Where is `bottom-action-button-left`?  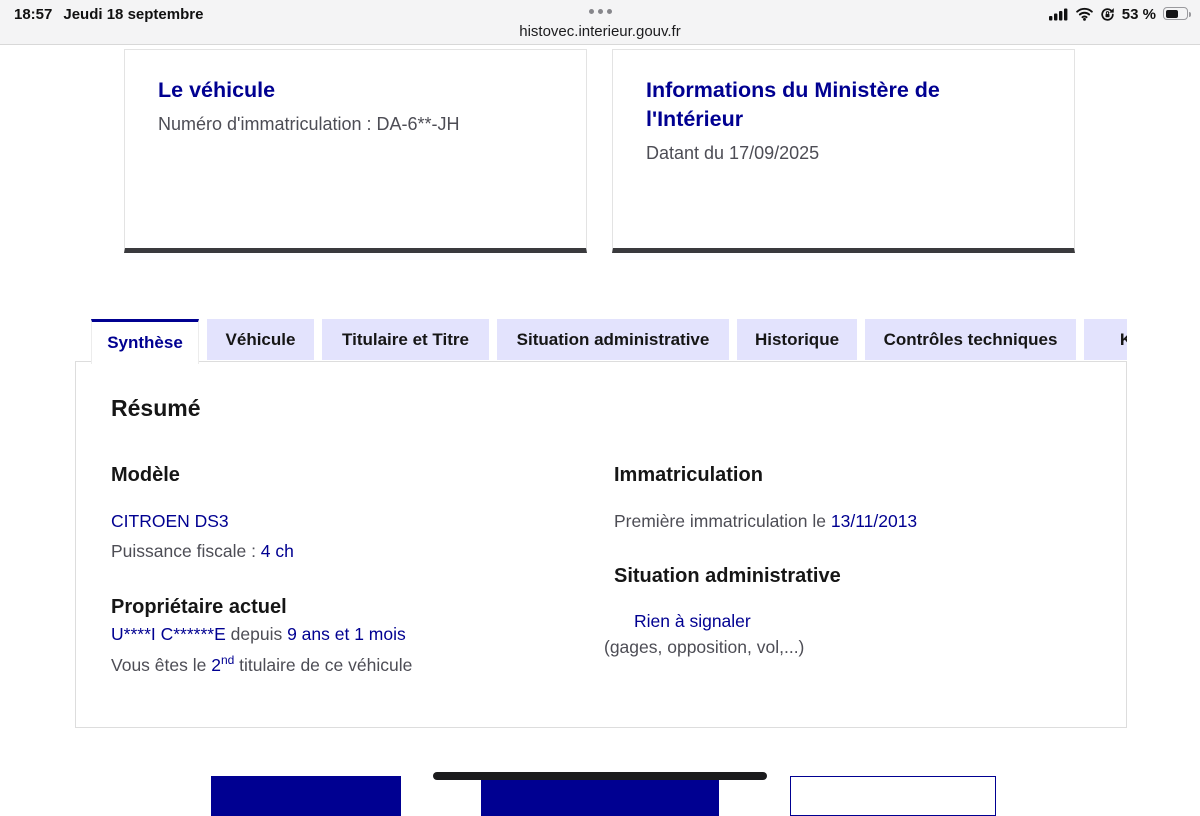
bottom-action-button-left is located at coordinates (306, 796).